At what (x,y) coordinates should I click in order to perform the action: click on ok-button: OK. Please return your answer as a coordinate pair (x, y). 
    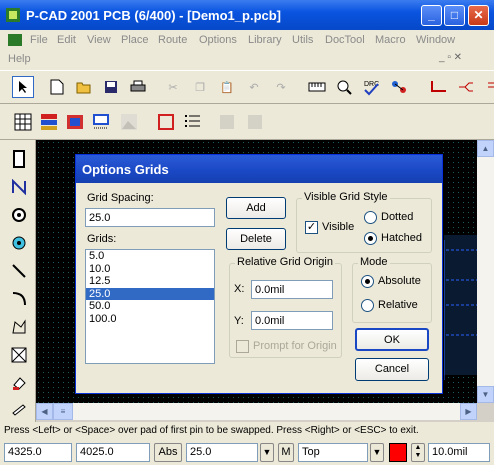
    Looking at the image, I should click on (392, 339).